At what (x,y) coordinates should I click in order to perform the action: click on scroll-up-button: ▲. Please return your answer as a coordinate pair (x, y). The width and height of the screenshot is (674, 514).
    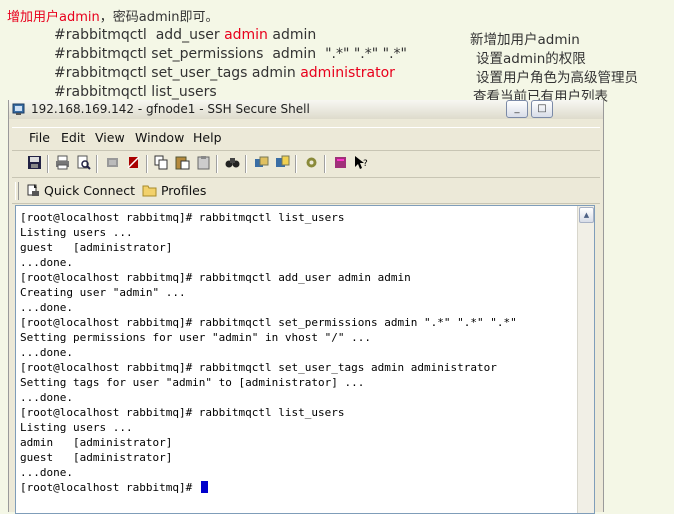
    Looking at the image, I should click on (586, 215).